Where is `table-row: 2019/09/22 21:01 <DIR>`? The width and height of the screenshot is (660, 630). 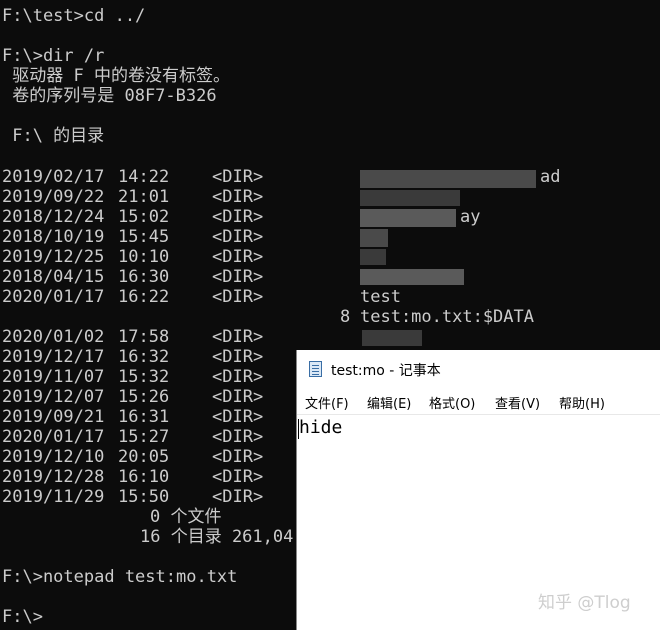 table-row: 2019/09/22 21:01 <DIR> is located at coordinates (133, 197).